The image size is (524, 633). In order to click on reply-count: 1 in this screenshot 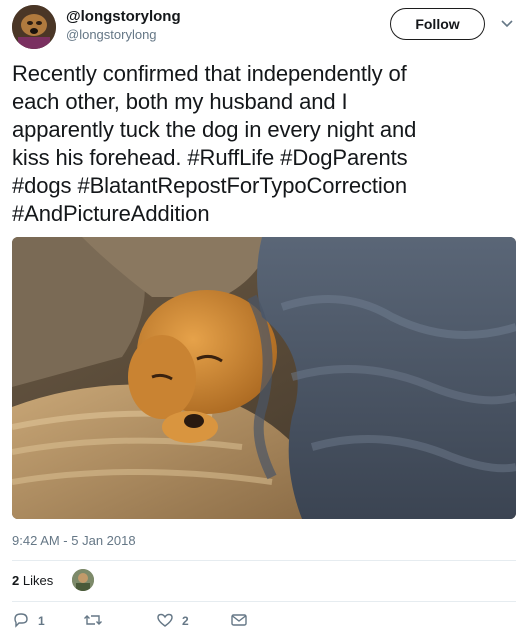, I will do `click(41, 621)`.